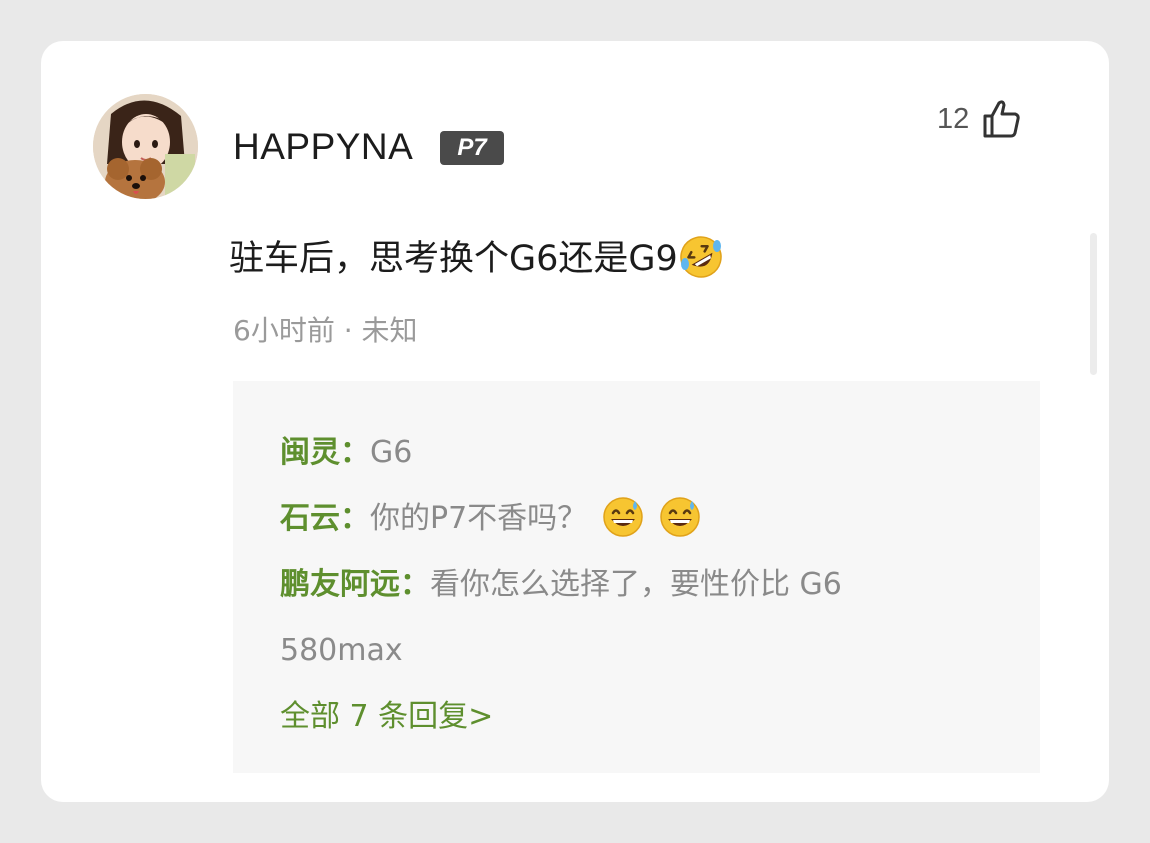 The width and height of the screenshot is (1150, 843). I want to click on reply-author: 闽灵：, so click(325, 452).